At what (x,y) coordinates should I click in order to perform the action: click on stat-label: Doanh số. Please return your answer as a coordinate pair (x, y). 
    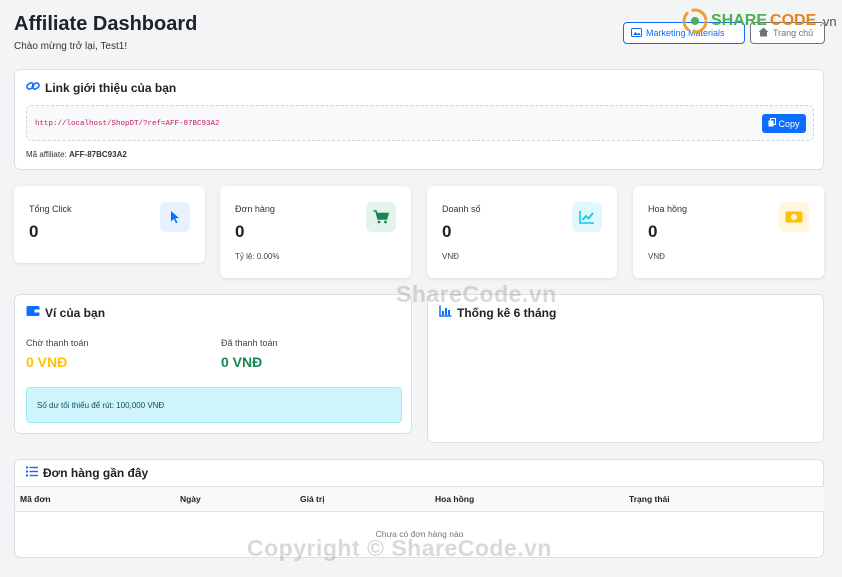
    Looking at the image, I should click on (461, 209).